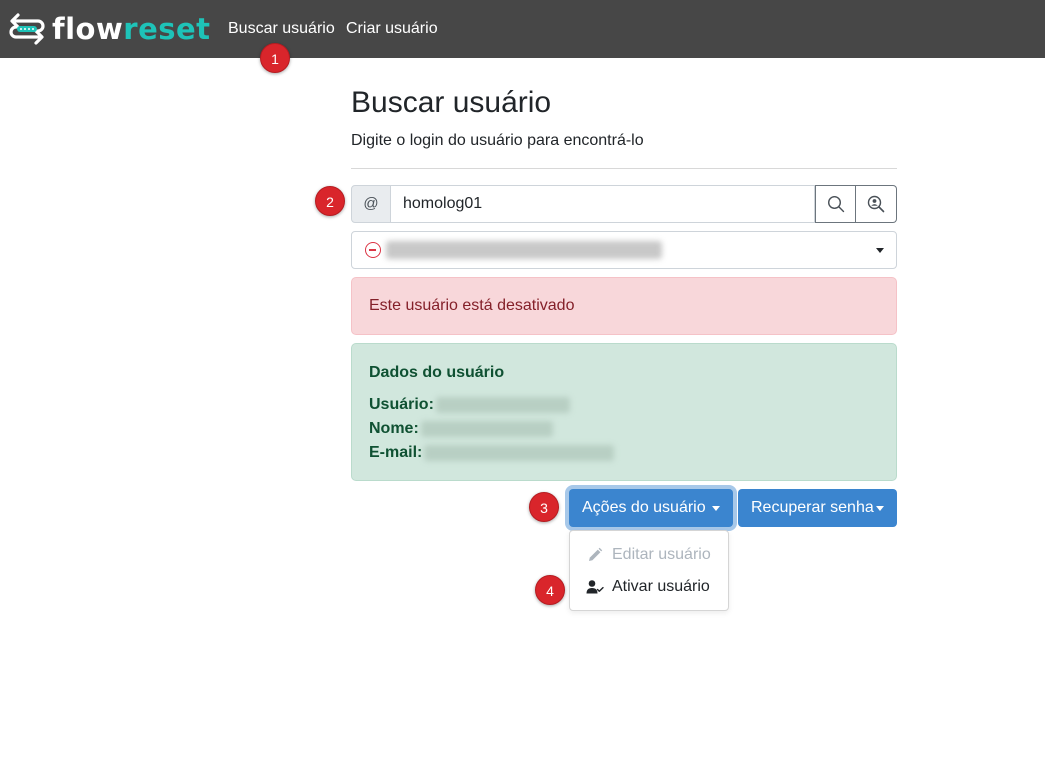  I want to click on divider, so click(624, 168).